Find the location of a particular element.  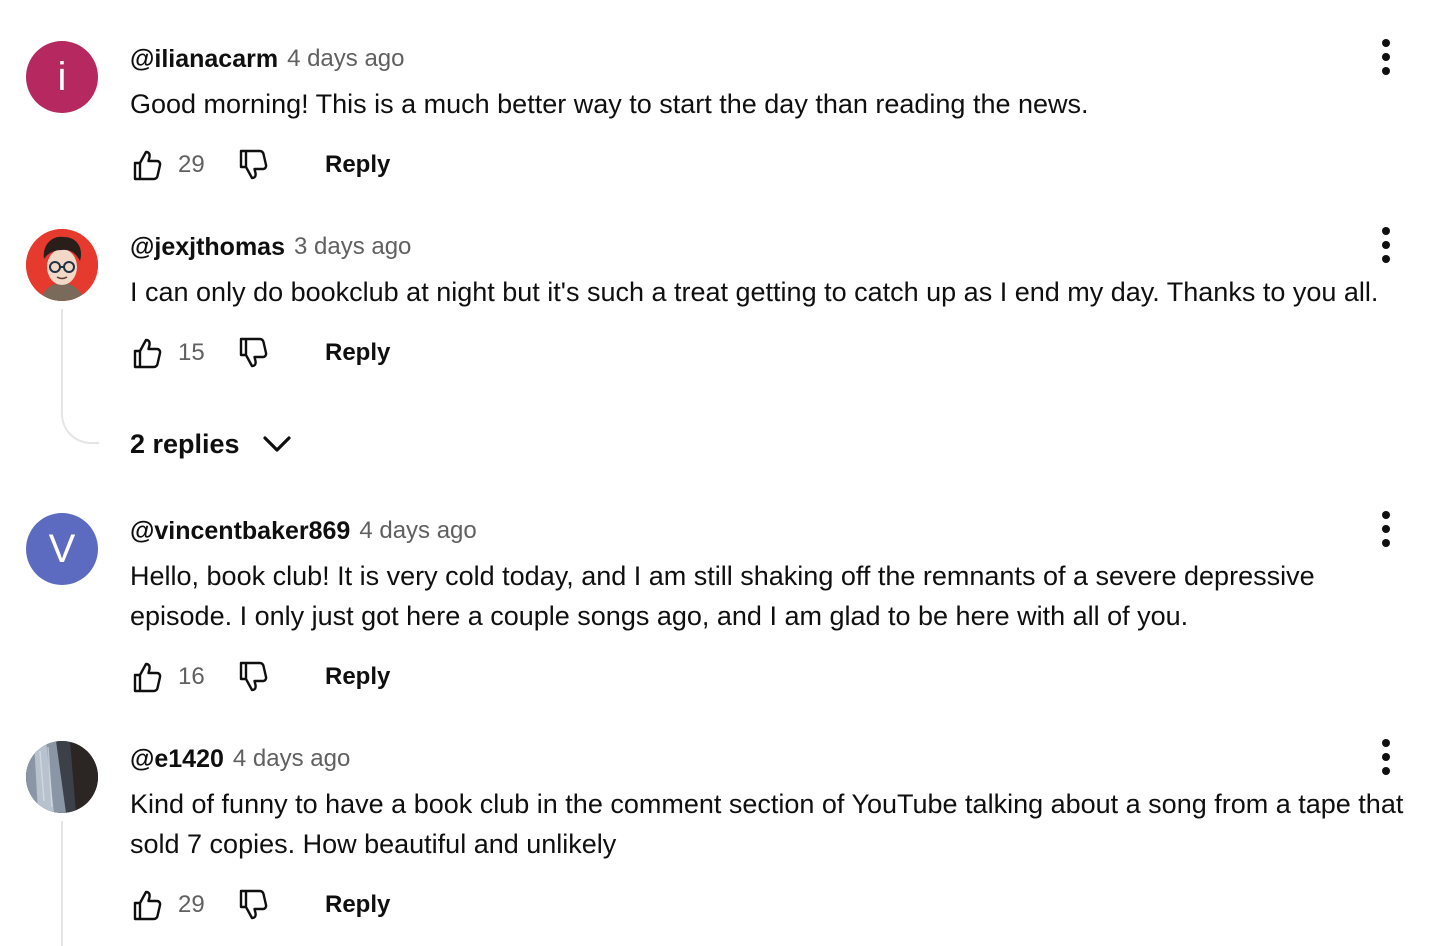

like-count: 15 is located at coordinates (191, 352).